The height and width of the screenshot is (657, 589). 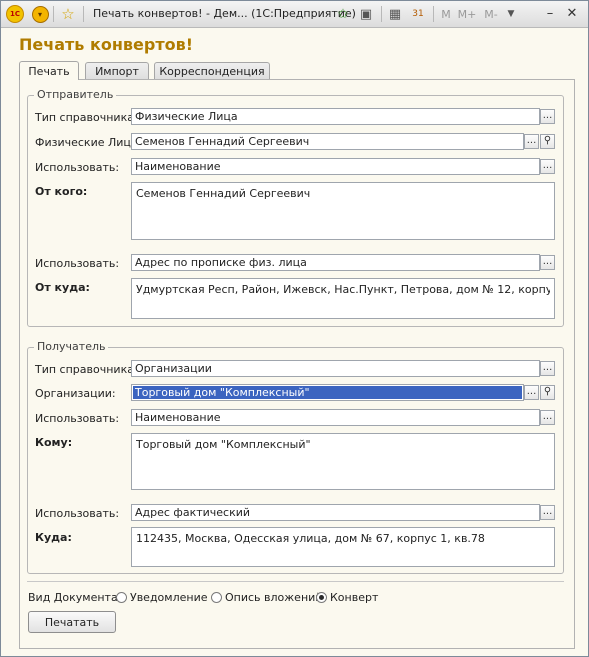 What do you see at coordinates (572, 13) in the screenshot?
I see `close-icon: ✕` at bounding box center [572, 13].